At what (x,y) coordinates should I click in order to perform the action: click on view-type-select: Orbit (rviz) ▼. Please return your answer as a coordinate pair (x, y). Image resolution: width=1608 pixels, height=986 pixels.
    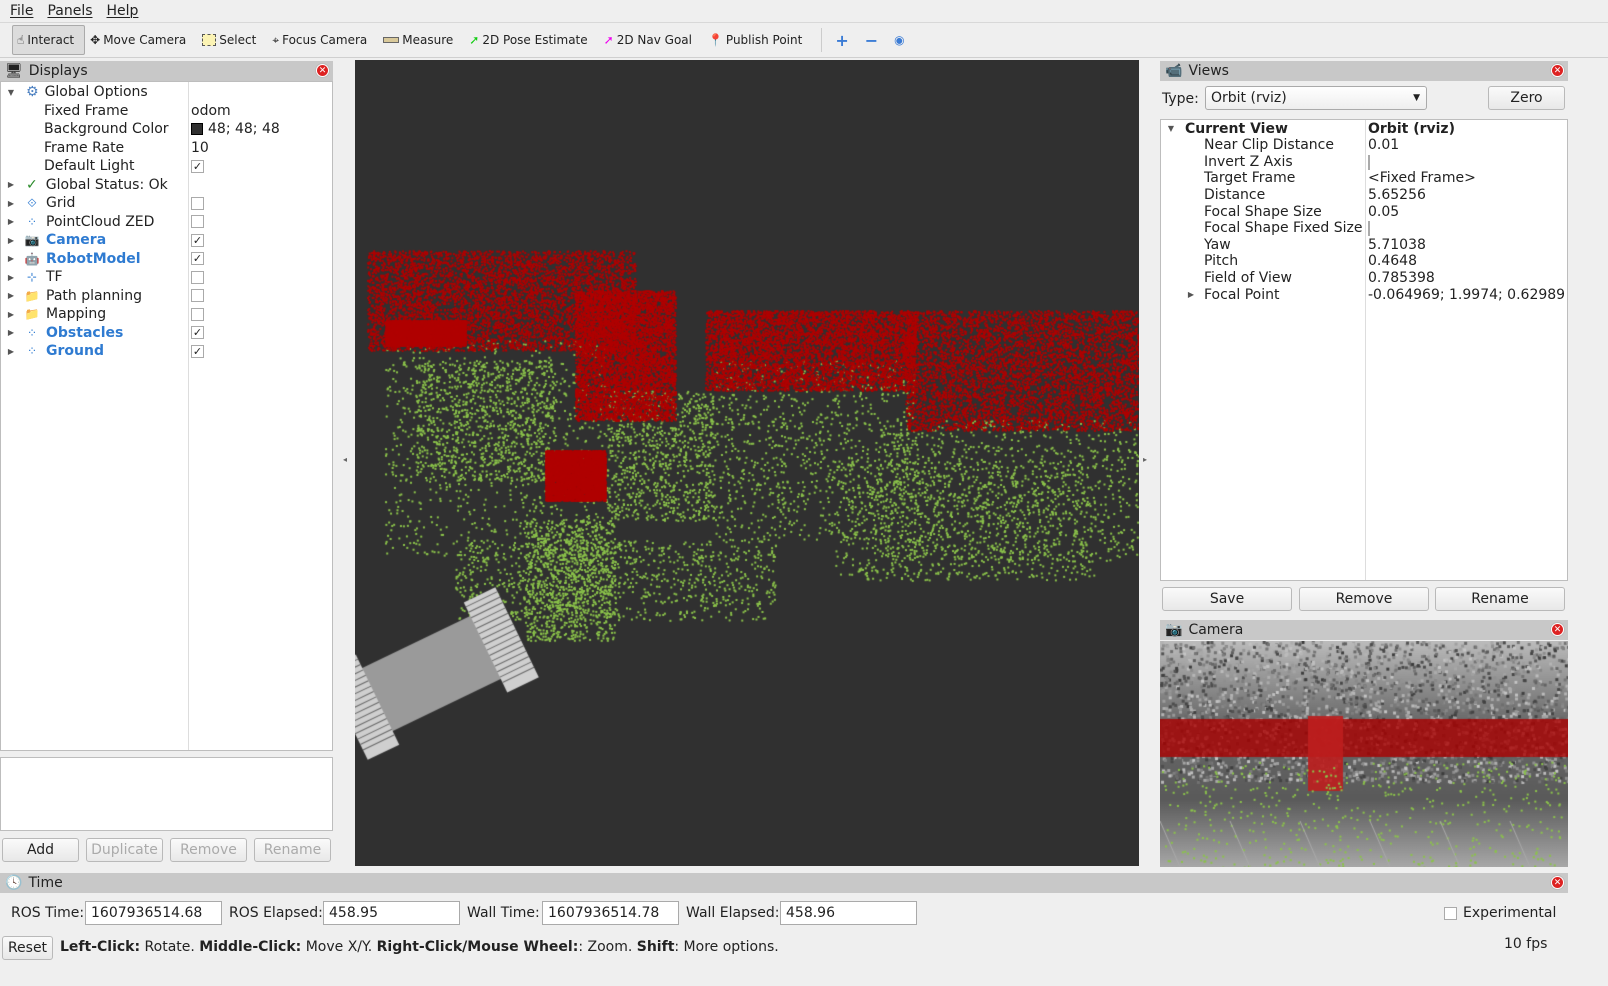
    Looking at the image, I should click on (1316, 98).